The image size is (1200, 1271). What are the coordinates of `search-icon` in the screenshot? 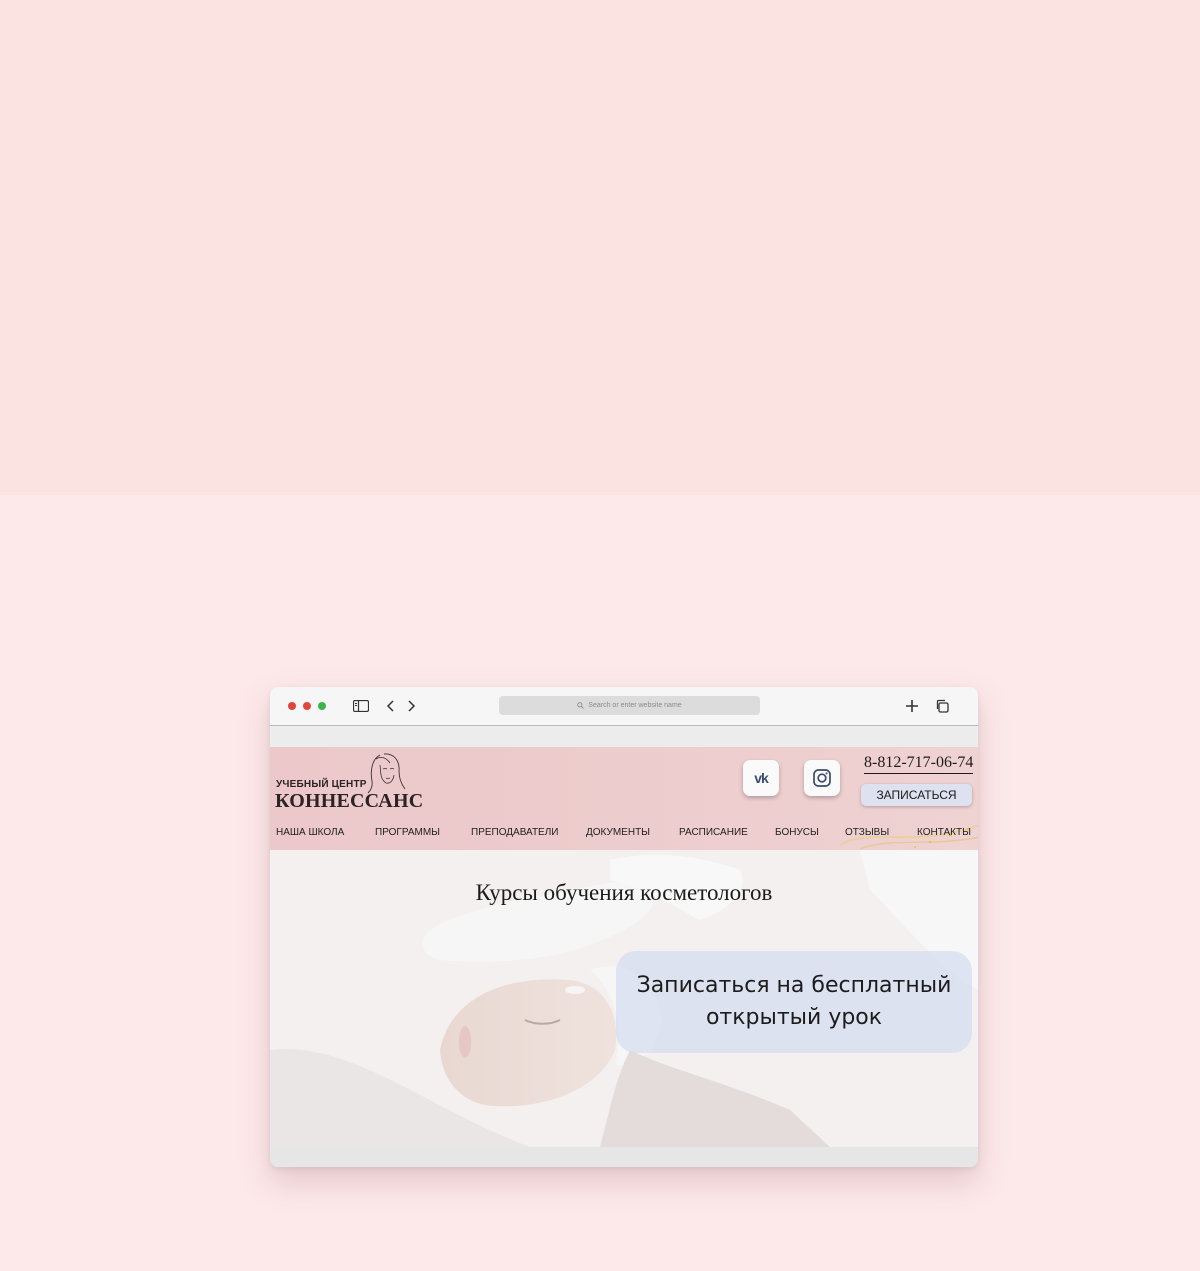 It's located at (581, 705).